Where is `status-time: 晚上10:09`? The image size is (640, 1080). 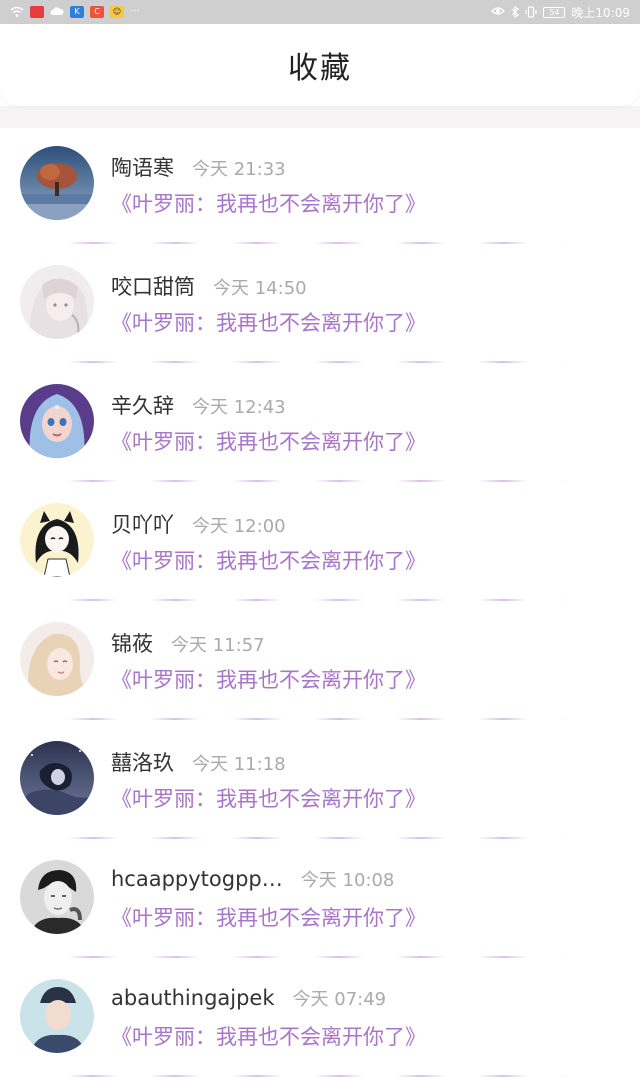
status-time: 晚上10:09 is located at coordinates (600, 12).